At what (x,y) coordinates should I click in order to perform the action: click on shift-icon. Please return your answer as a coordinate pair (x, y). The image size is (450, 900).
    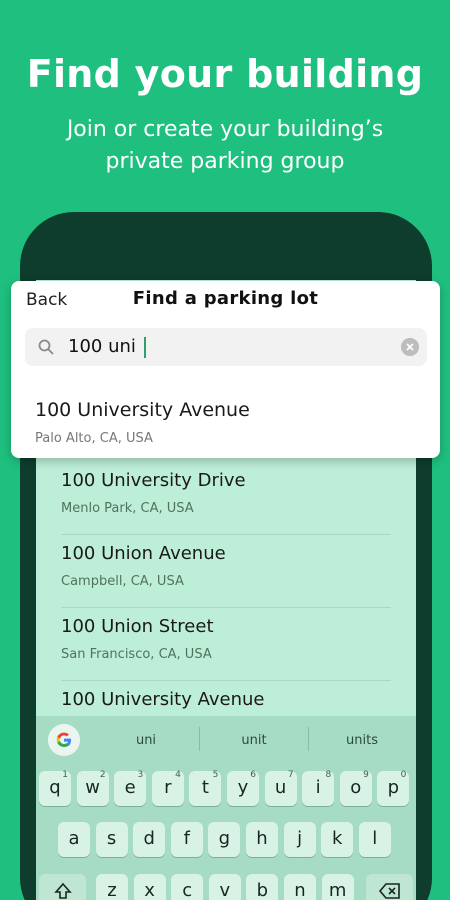
    Looking at the image, I should click on (62, 890).